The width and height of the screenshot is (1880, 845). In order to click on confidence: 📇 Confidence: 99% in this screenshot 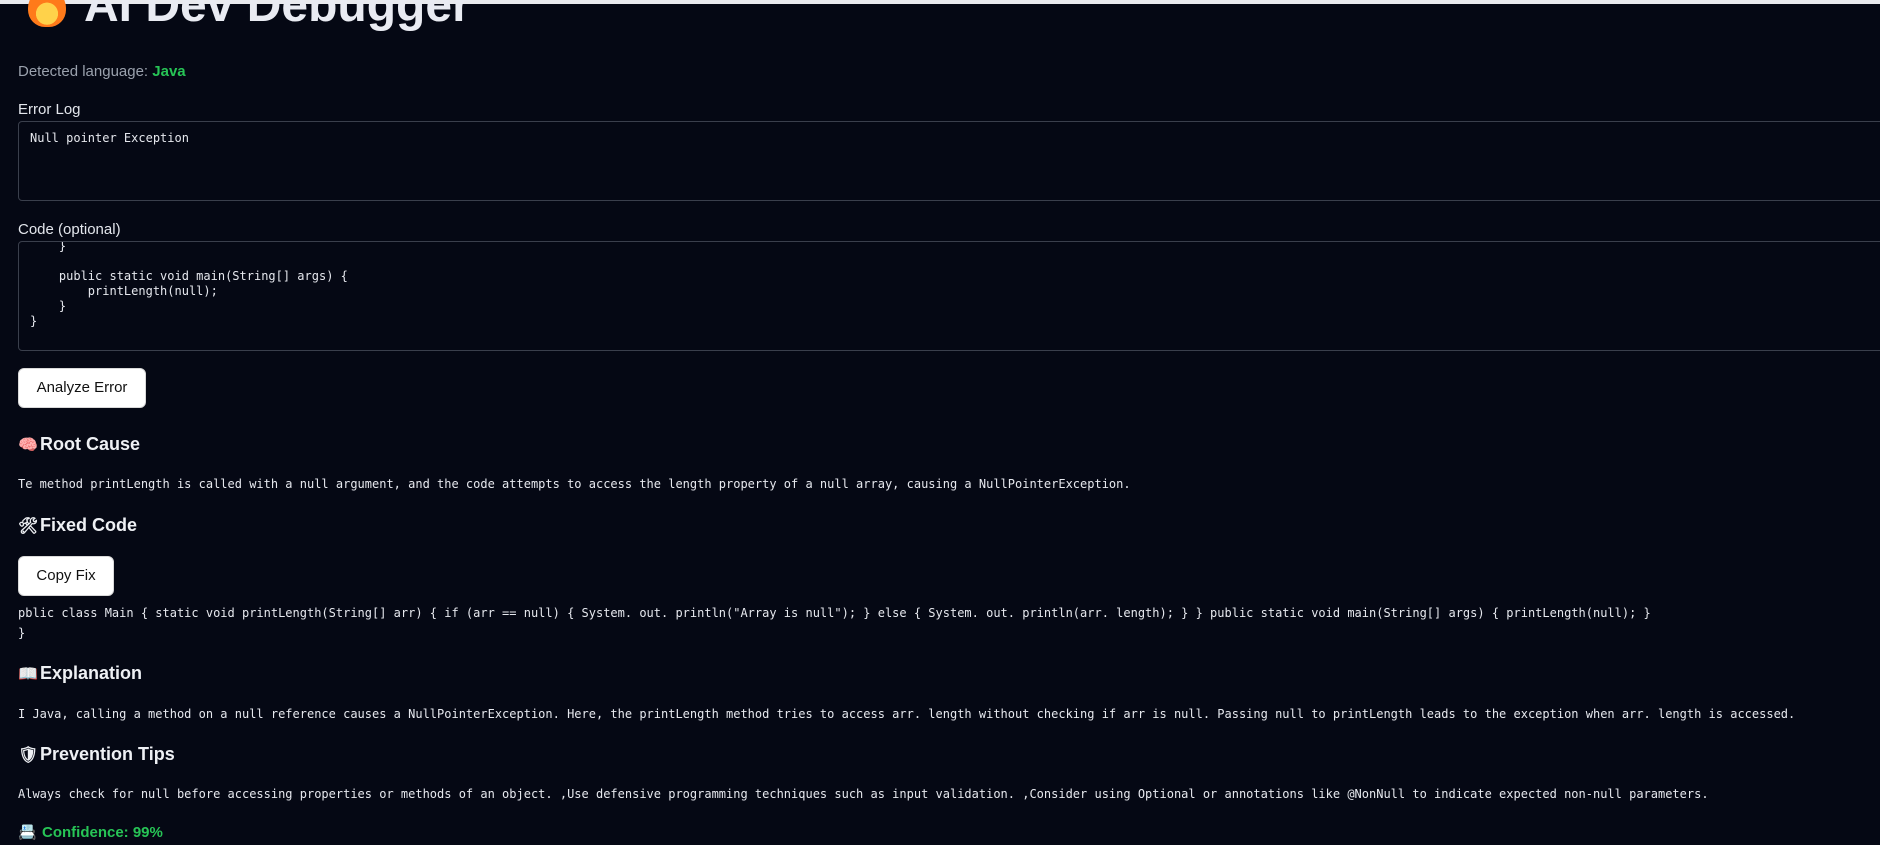, I will do `click(90, 832)`.